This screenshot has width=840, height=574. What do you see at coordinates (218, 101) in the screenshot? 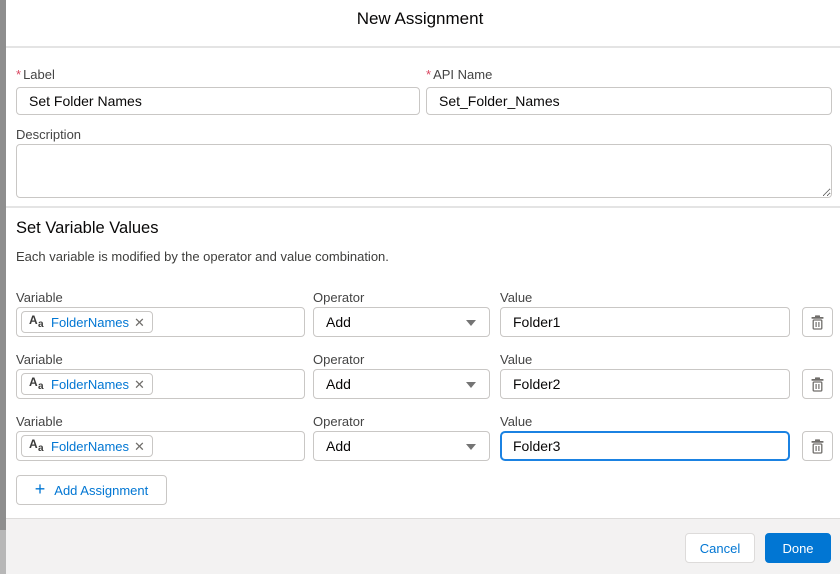
I see `label-input` at bounding box center [218, 101].